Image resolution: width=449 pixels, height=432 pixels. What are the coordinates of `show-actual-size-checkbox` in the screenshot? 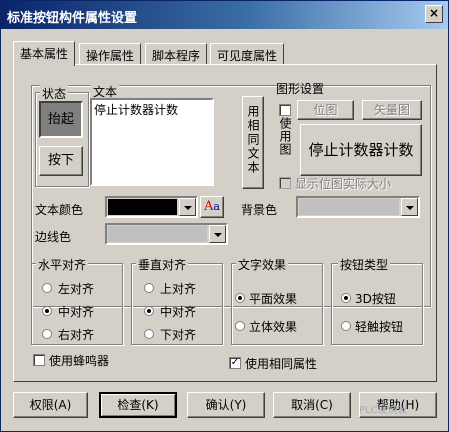 It's located at (285, 183).